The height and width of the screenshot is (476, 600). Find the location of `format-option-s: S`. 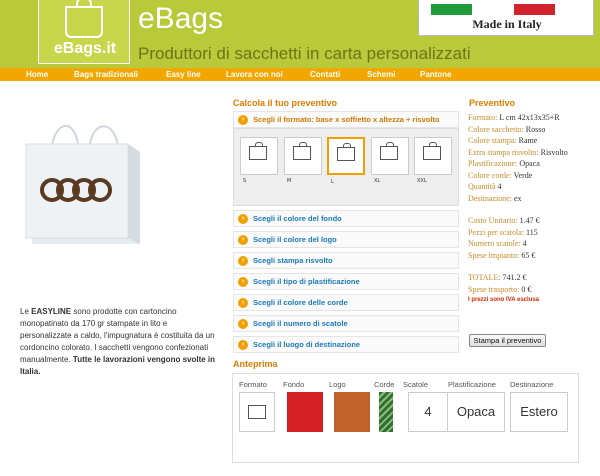

format-option-s: S is located at coordinates (259, 160).